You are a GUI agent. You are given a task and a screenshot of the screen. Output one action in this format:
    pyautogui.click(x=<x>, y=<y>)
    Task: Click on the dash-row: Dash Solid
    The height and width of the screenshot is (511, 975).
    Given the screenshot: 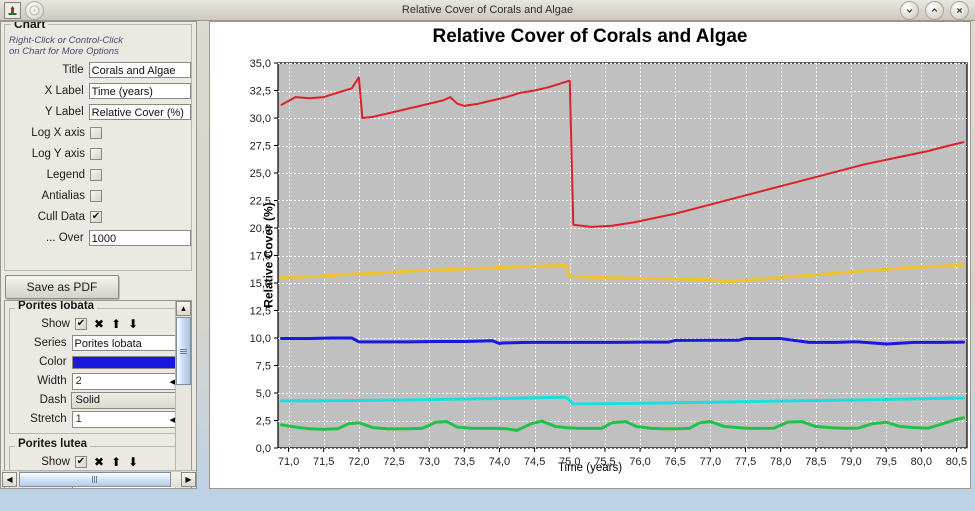 What is the action you would take?
    pyautogui.click(x=96, y=400)
    